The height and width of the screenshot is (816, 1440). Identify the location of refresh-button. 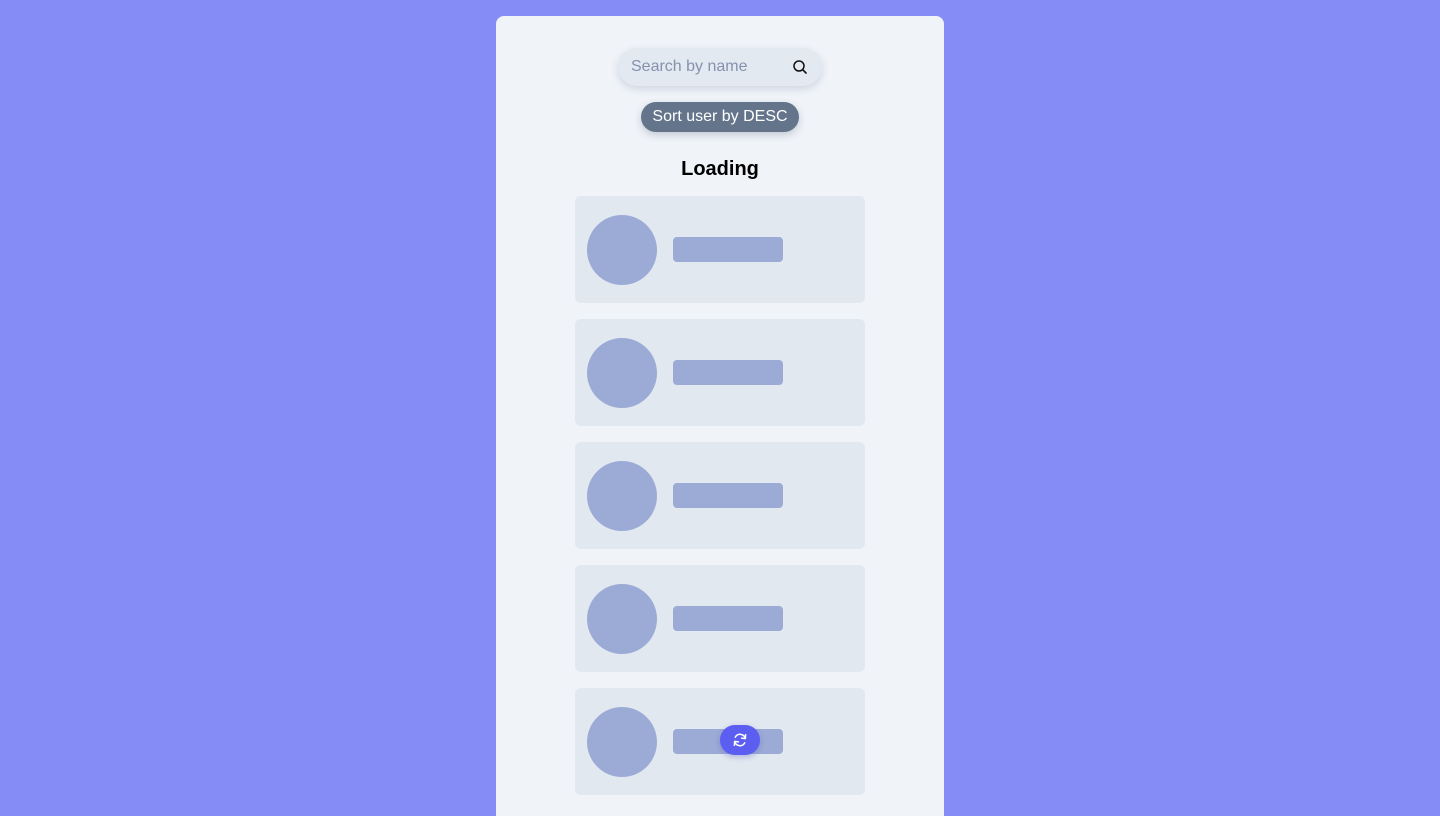
(740, 740).